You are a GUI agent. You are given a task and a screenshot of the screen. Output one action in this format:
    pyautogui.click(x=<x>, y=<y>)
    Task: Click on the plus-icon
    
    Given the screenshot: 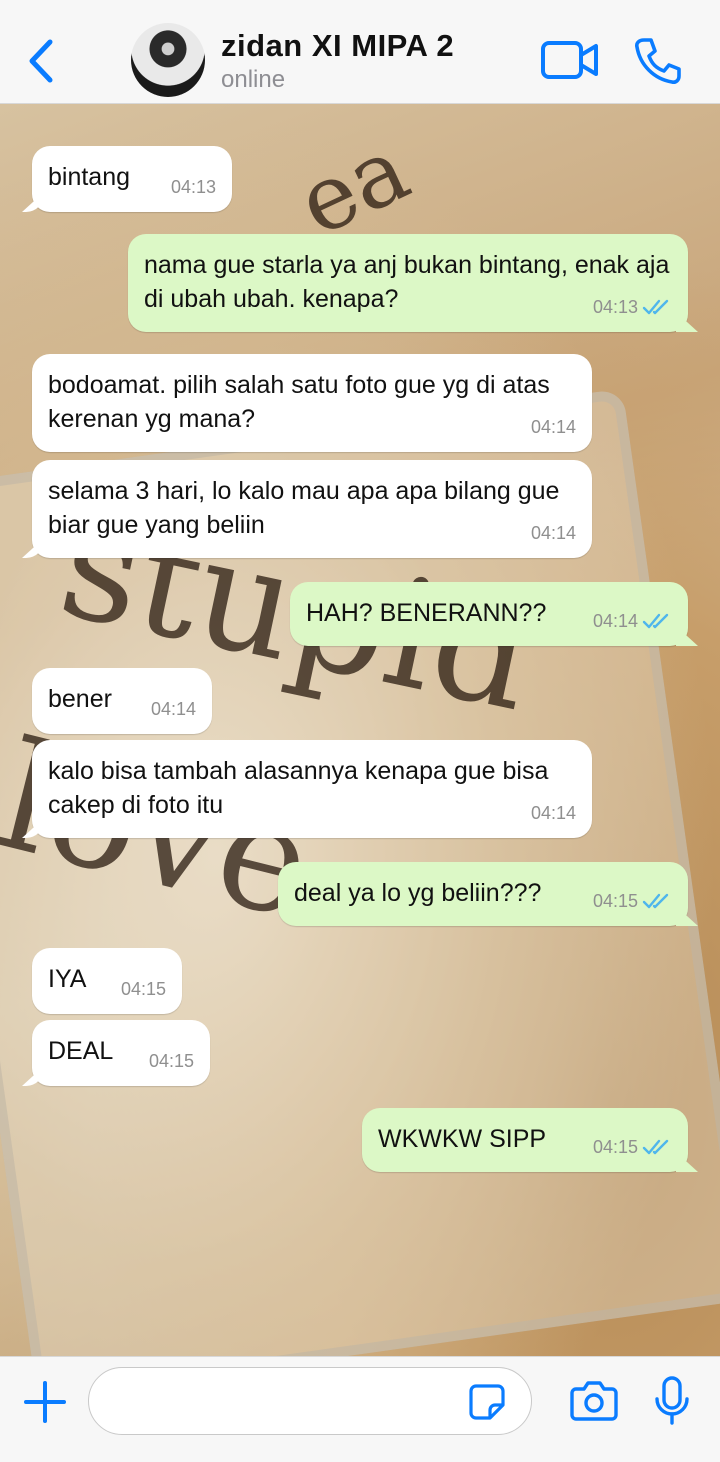 What is the action you would take?
    pyautogui.click(x=45, y=1402)
    